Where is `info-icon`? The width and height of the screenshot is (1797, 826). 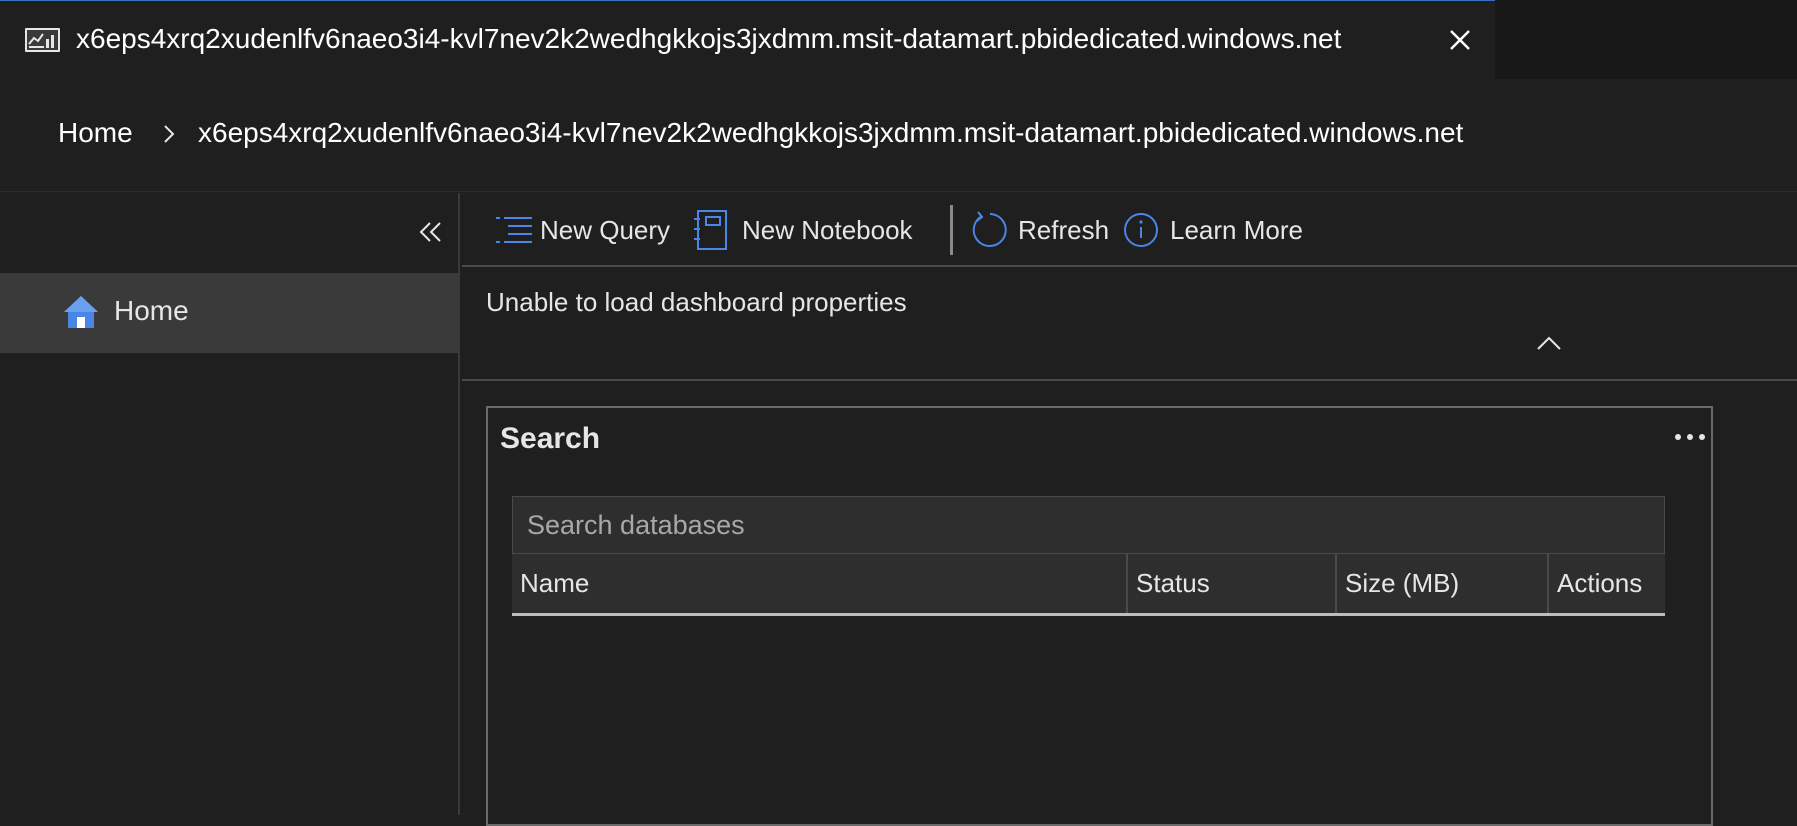
info-icon is located at coordinates (1141, 230).